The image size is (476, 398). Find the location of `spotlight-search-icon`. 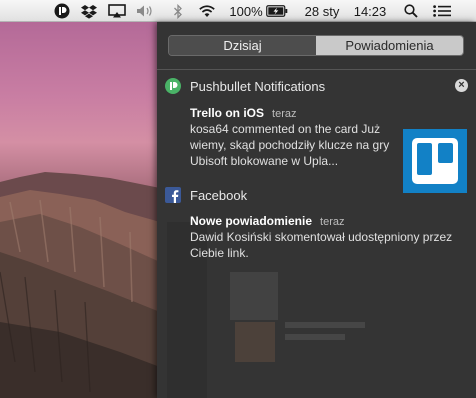

spotlight-search-icon is located at coordinates (411, 11).